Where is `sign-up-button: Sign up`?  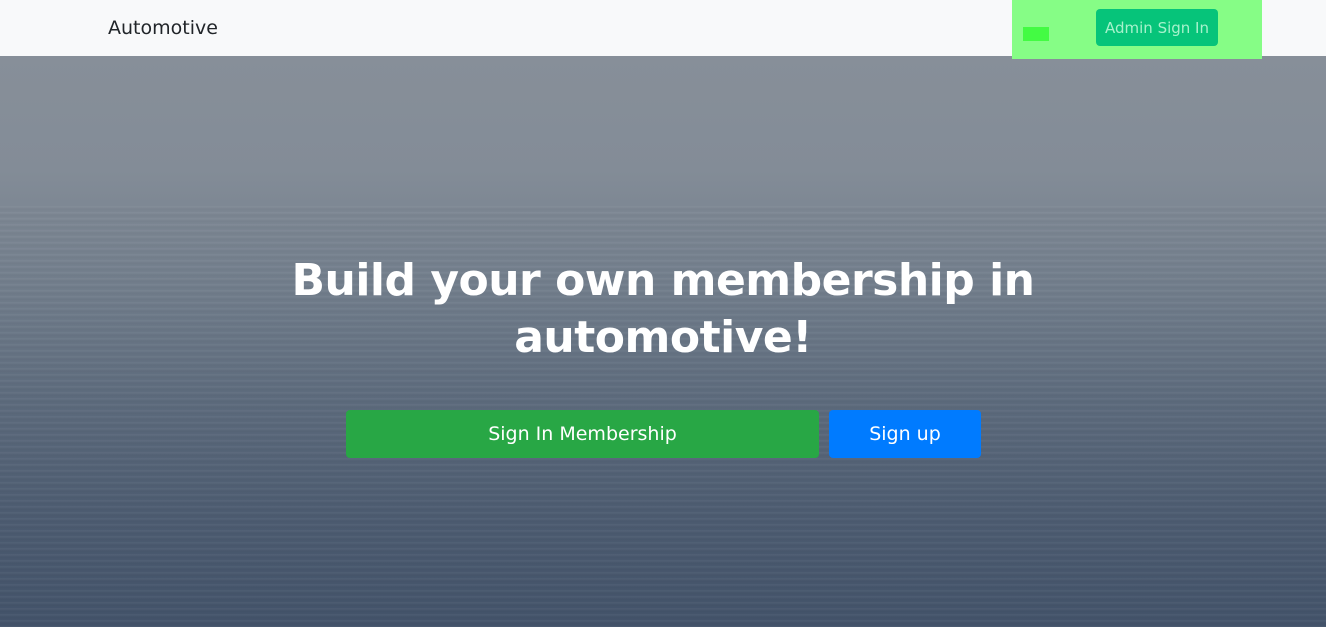
sign-up-button: Sign up is located at coordinates (905, 434).